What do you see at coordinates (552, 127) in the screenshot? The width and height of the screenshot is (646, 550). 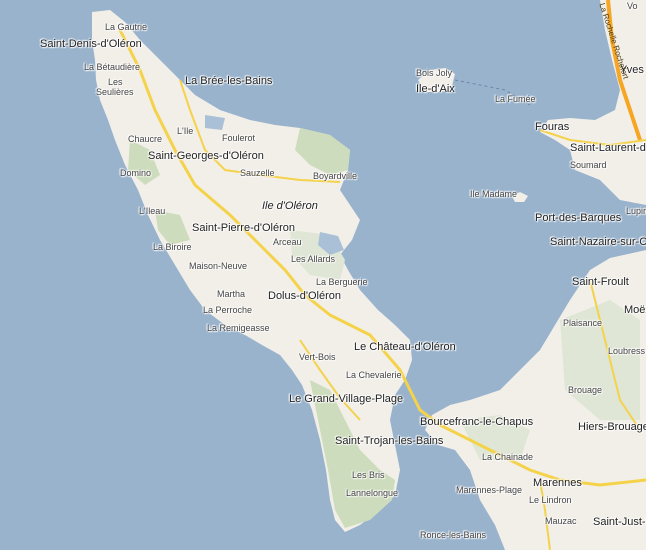 I see `place-label: Fouras` at bounding box center [552, 127].